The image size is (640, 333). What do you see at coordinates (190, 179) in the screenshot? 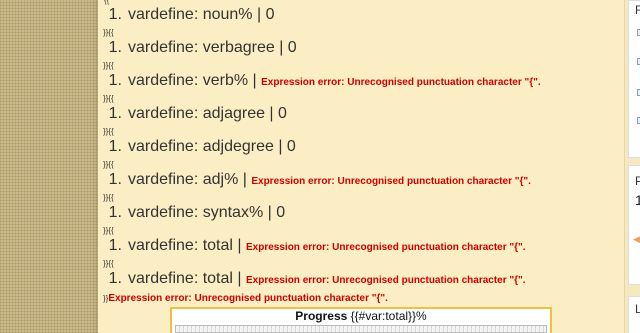
I see `list-item-text: vardefine: adj% |` at bounding box center [190, 179].